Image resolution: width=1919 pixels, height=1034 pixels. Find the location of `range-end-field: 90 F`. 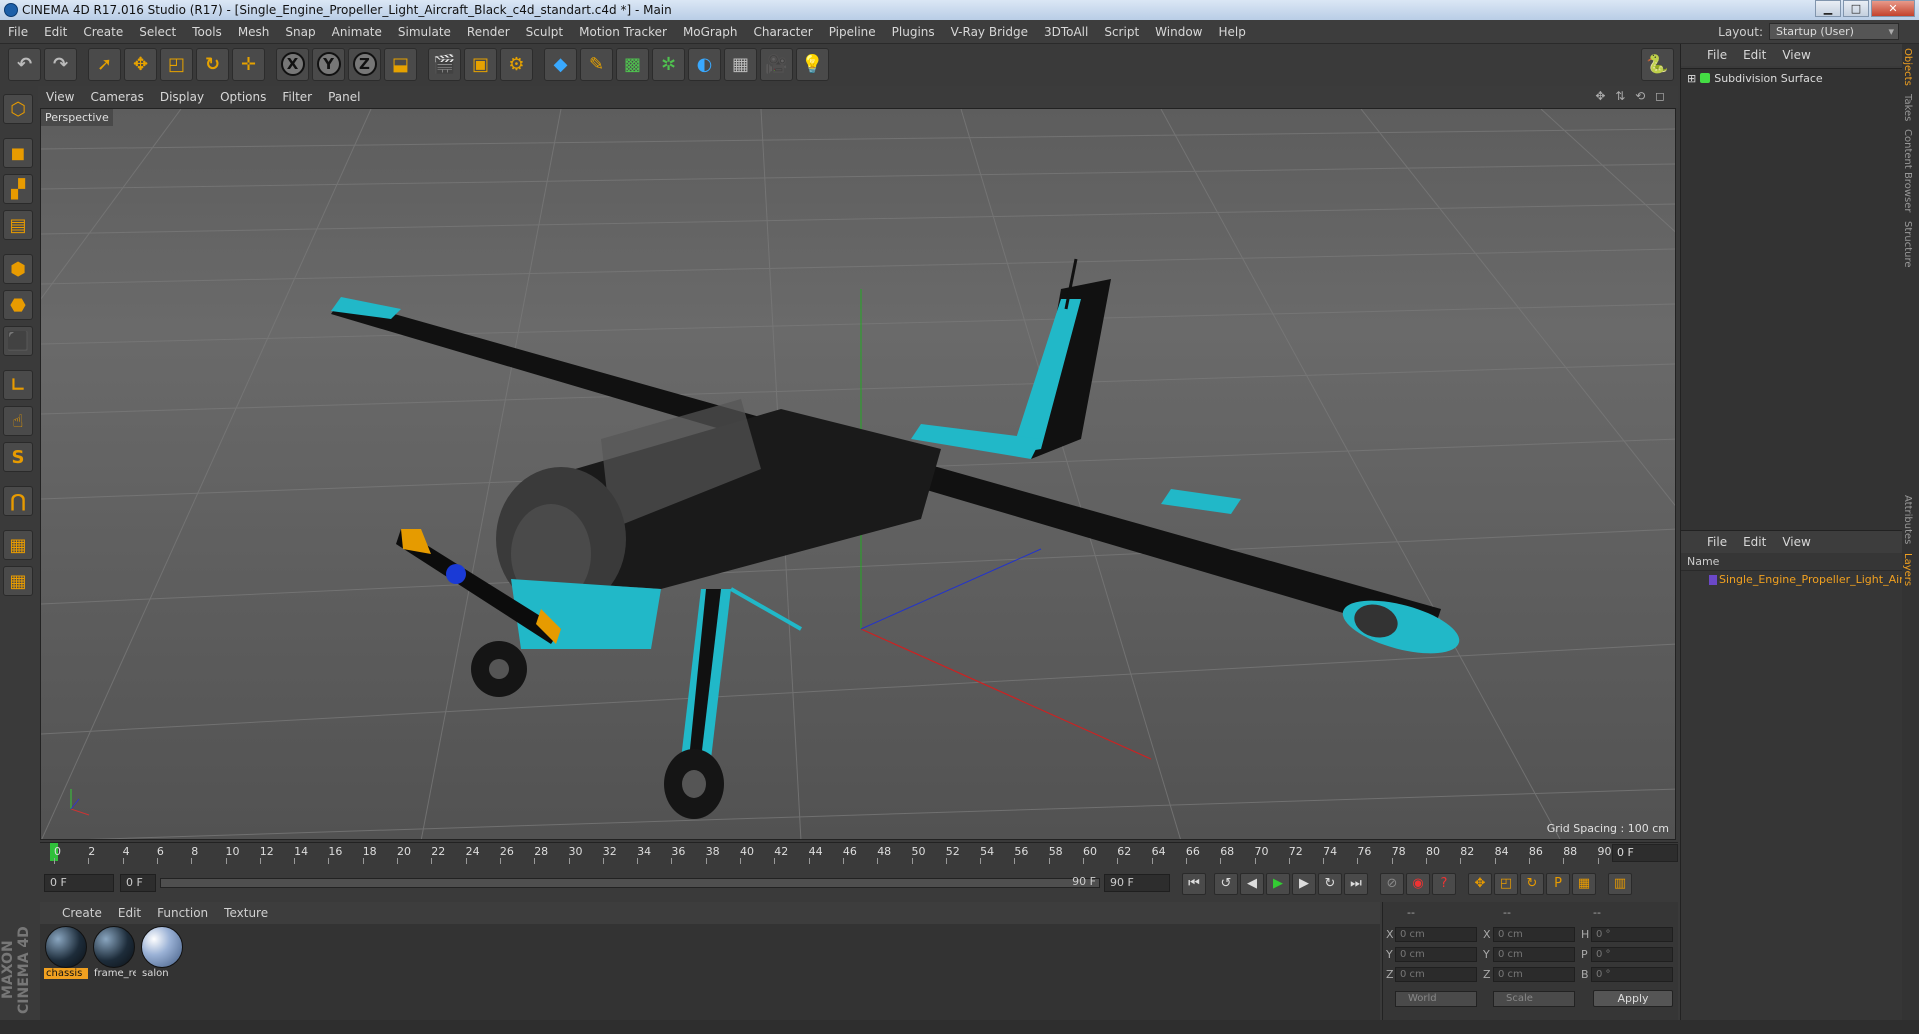

range-end-field: 90 F is located at coordinates (1070, 883).